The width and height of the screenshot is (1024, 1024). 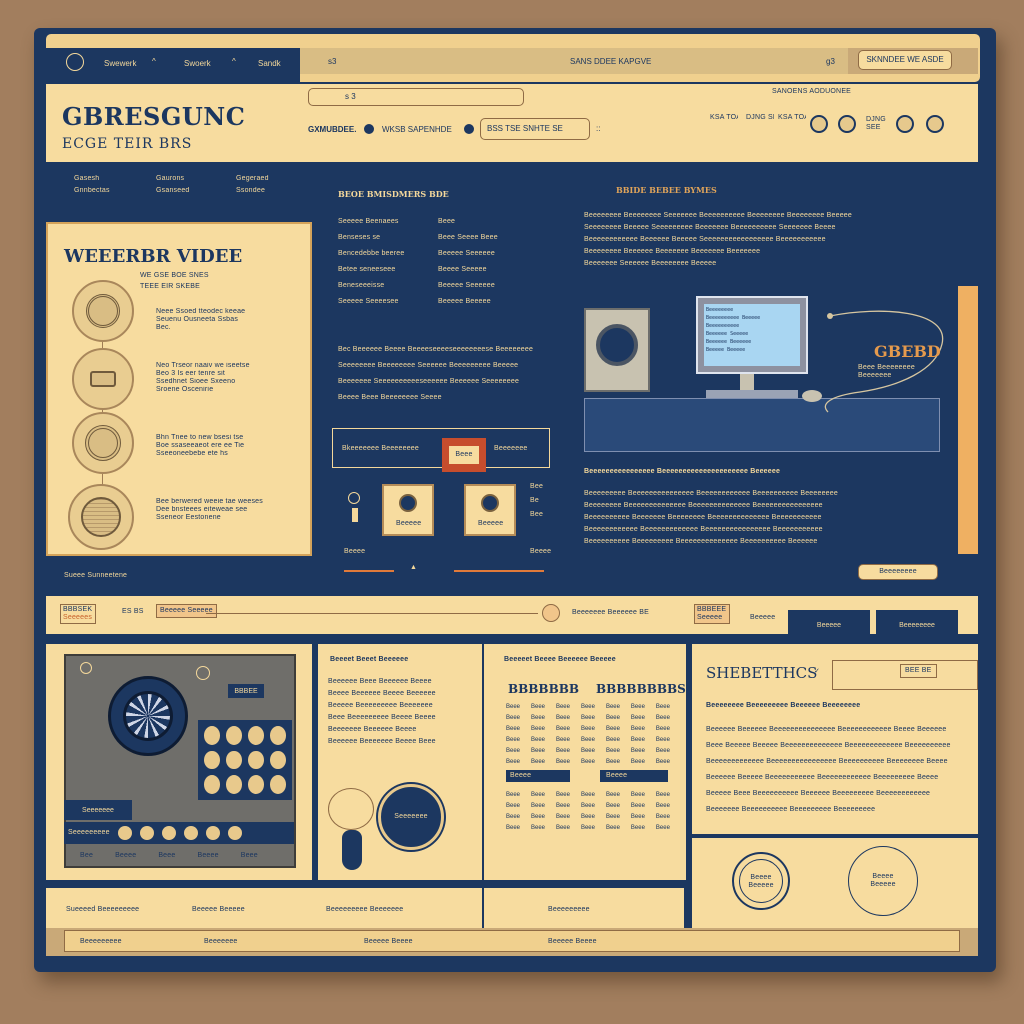 What do you see at coordinates (197, 64) in the screenshot?
I see `tab-2: Swoerk` at bounding box center [197, 64].